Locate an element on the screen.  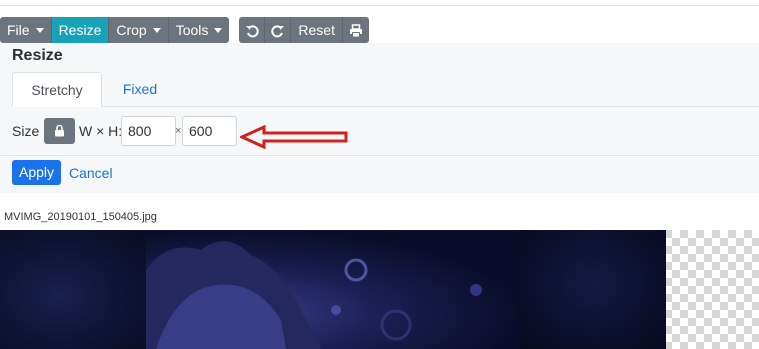
lock-aspect-button is located at coordinates (59, 131).